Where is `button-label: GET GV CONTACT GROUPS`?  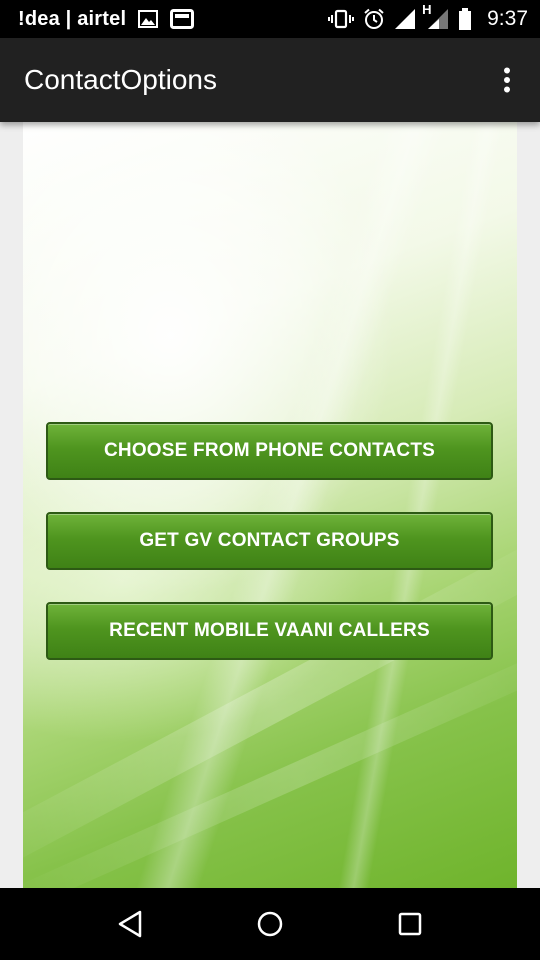 button-label: GET GV CONTACT GROUPS is located at coordinates (269, 540).